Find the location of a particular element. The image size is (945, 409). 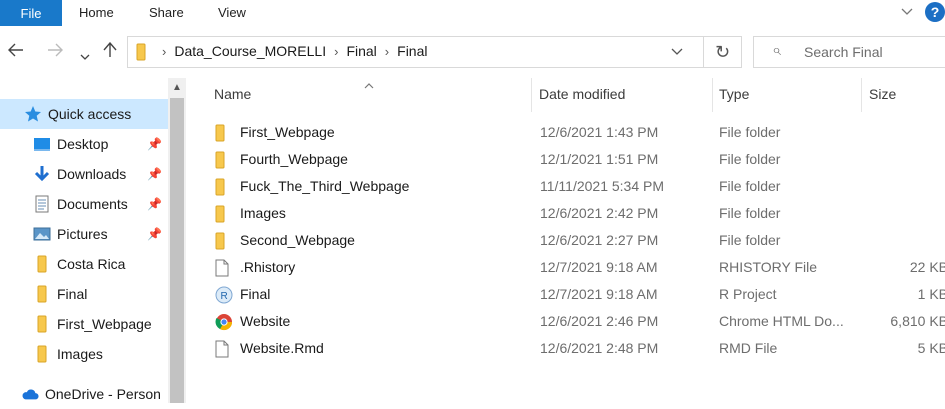

breadcrumb-item: Data_Course_MORELLI is located at coordinates (250, 51).